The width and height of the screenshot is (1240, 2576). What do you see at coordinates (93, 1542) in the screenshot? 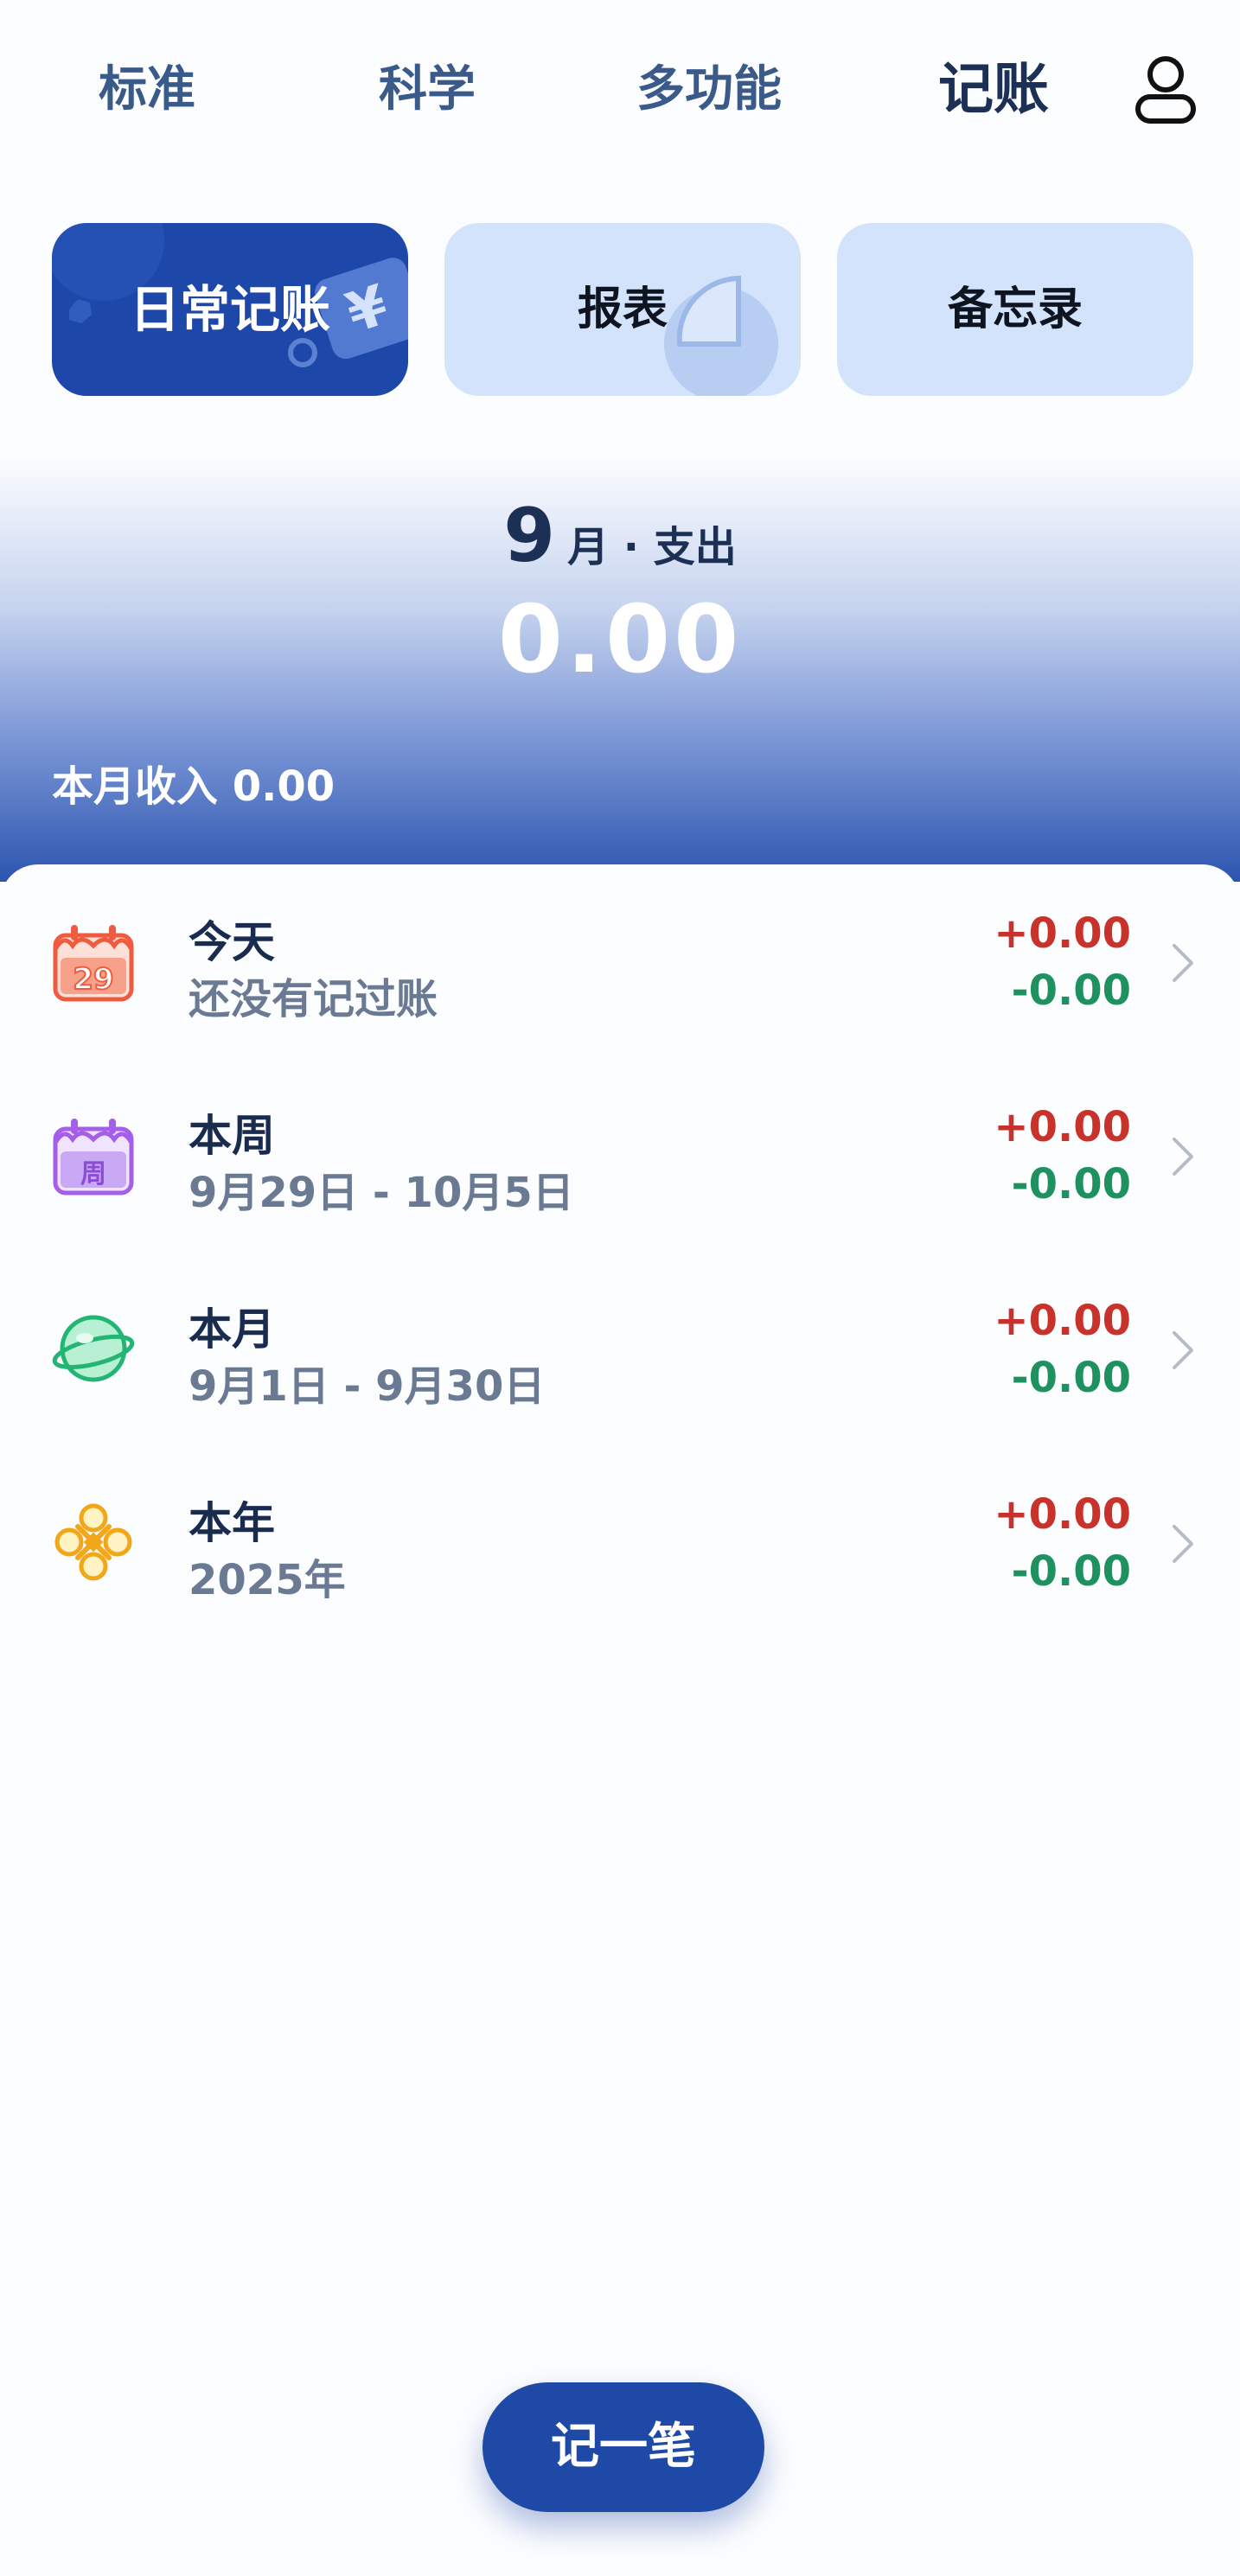
I see `chinese-knot-icon` at bounding box center [93, 1542].